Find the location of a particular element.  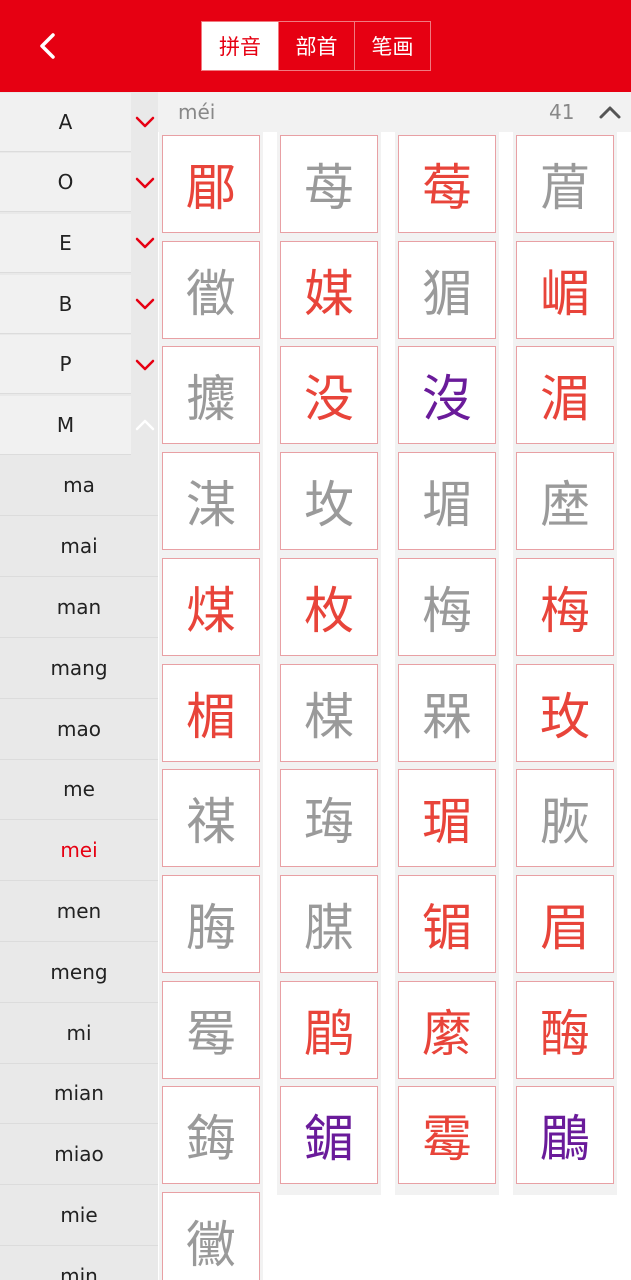

pinyin-item-ma: ma is located at coordinates (79, 486).